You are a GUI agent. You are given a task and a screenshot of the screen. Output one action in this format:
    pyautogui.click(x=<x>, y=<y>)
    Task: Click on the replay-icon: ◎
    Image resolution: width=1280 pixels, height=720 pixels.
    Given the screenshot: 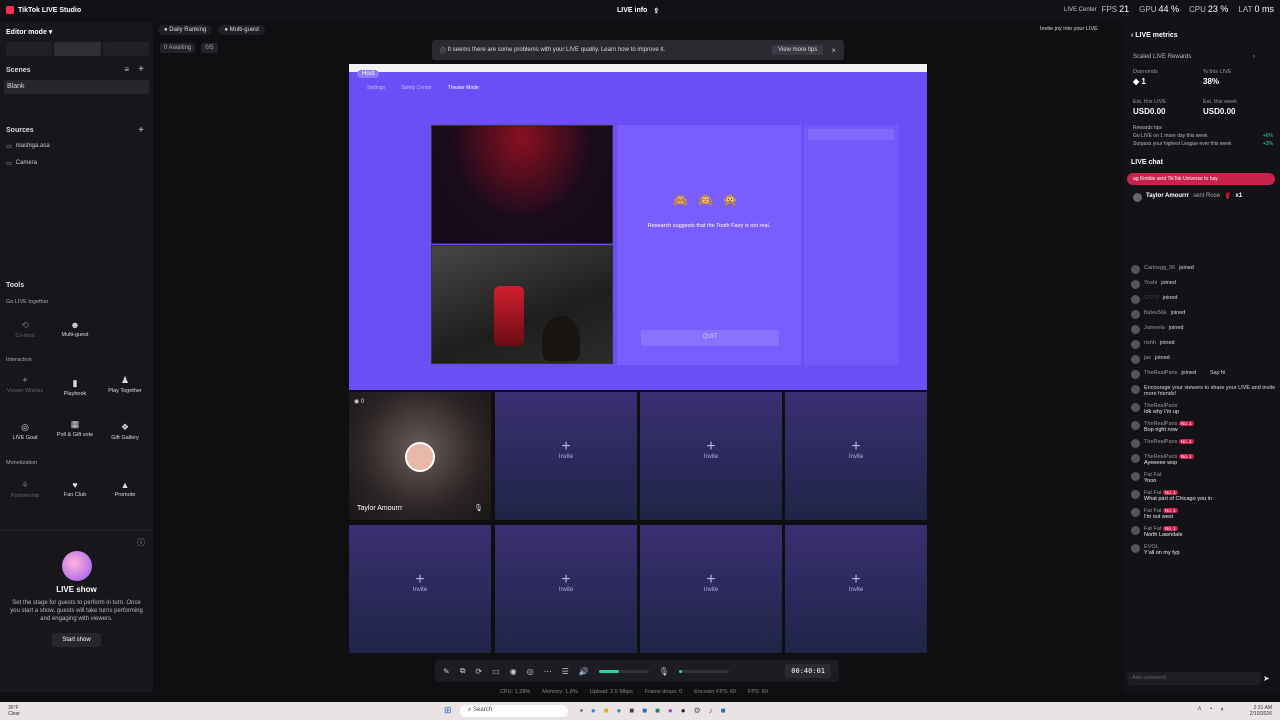 What is the action you would take?
    pyautogui.click(x=530, y=671)
    